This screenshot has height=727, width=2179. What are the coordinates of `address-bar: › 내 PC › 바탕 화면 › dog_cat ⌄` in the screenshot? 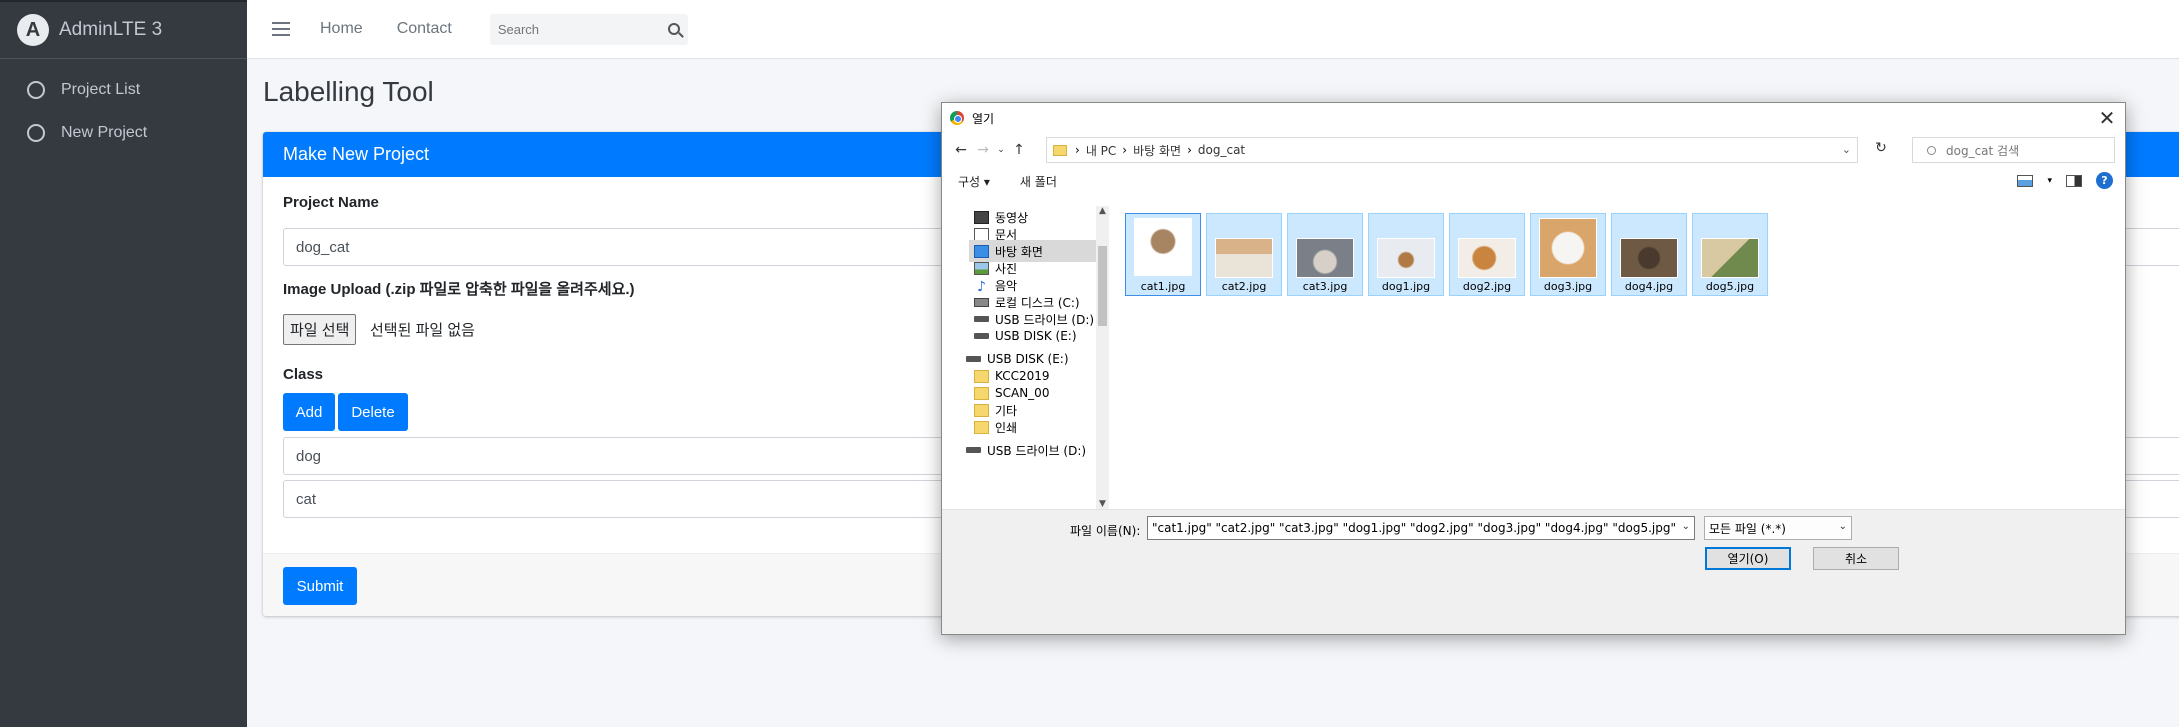 It's located at (1452, 150).